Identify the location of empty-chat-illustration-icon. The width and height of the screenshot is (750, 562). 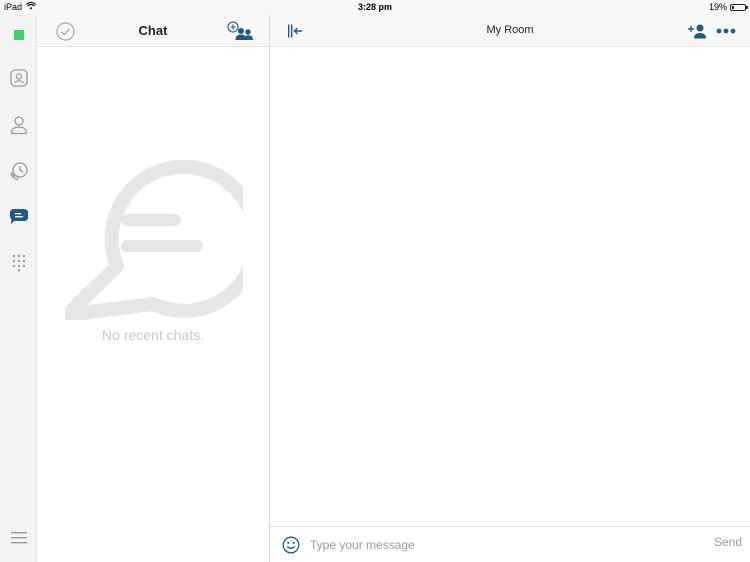
(154, 239).